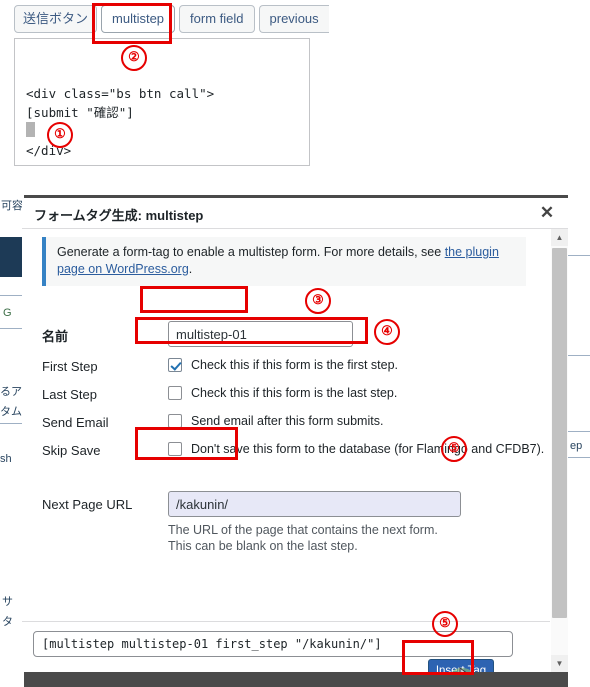 This screenshot has height=687, width=590. Describe the element at coordinates (7, 313) in the screenshot. I see `background-fragment: G` at that location.